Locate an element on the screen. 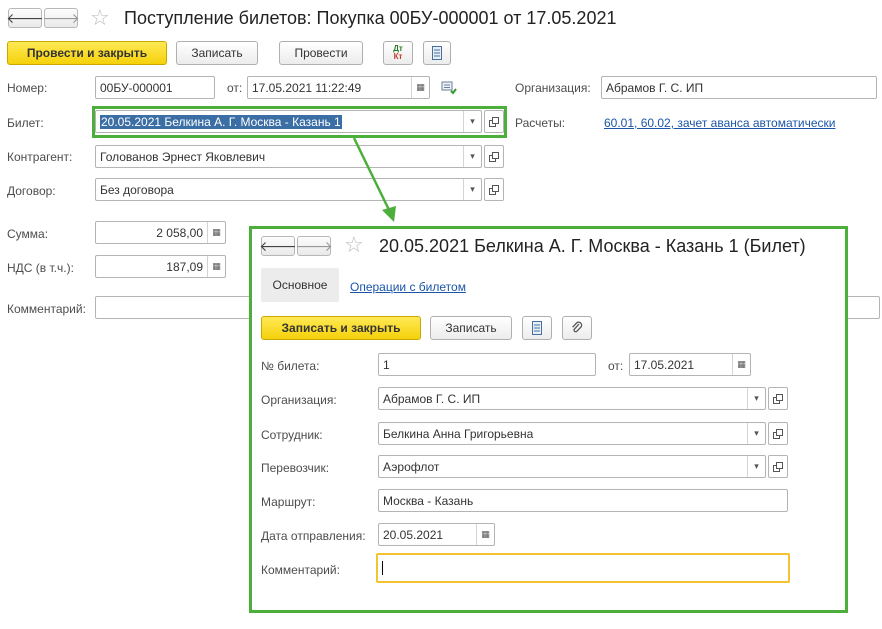  tab-ticket-operations: Операции с билетом is located at coordinates (408, 287).